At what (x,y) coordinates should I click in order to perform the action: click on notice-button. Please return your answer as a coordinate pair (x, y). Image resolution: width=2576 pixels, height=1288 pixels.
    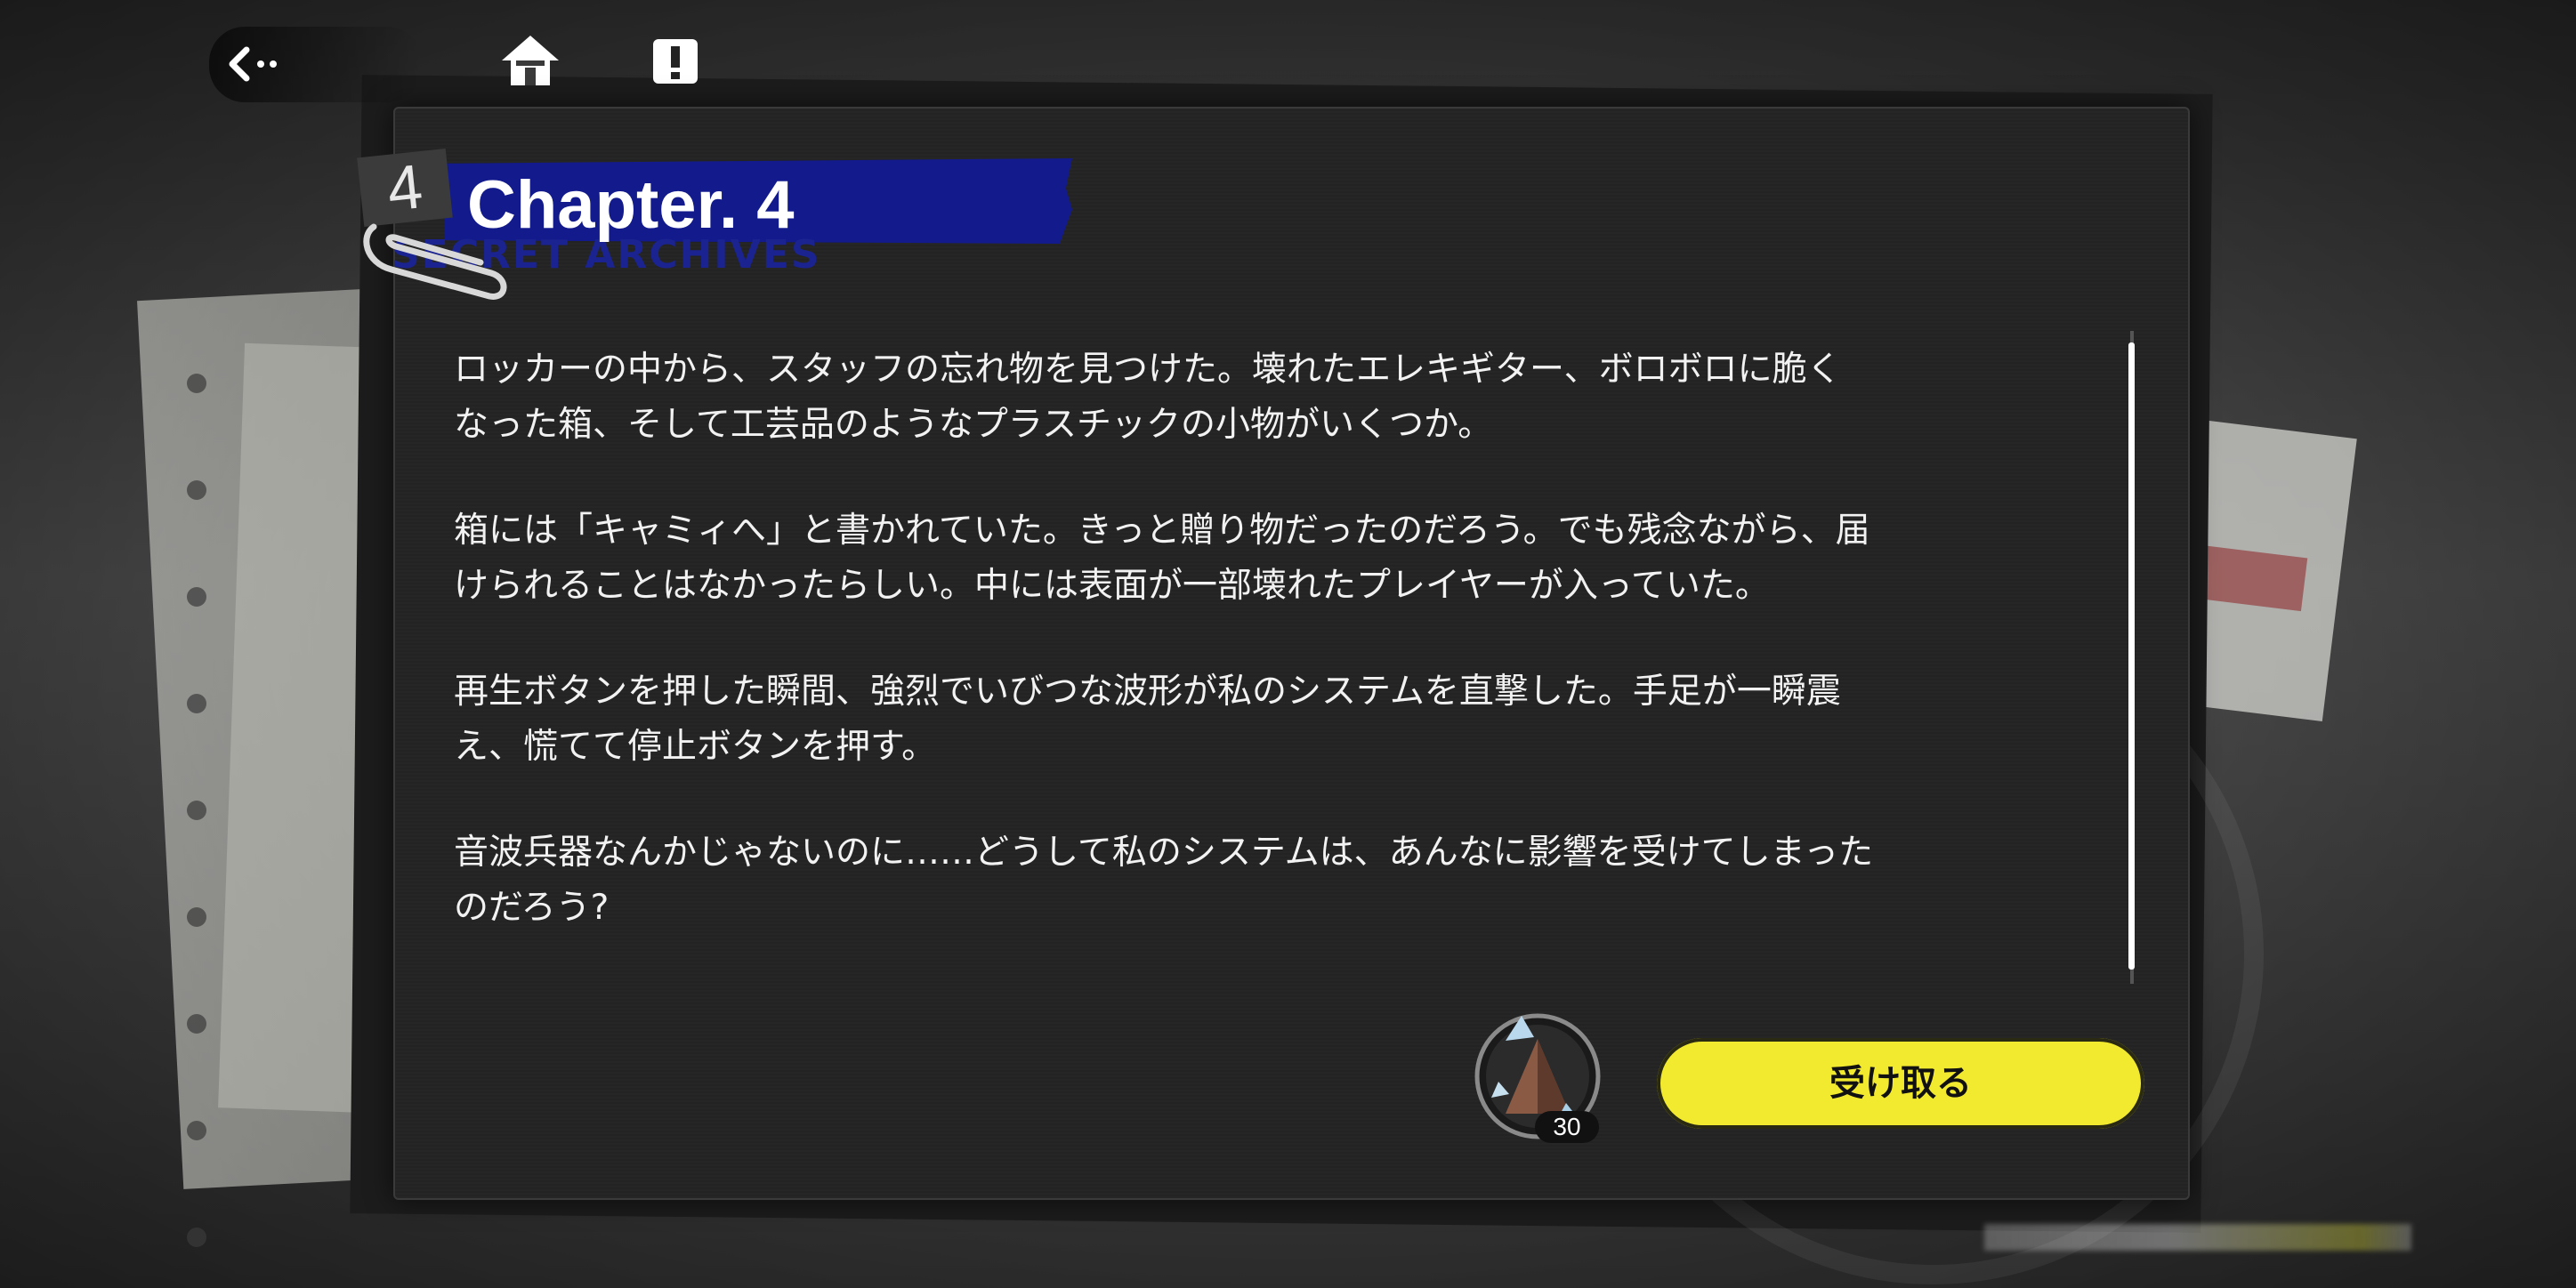
    Looking at the image, I should click on (675, 61).